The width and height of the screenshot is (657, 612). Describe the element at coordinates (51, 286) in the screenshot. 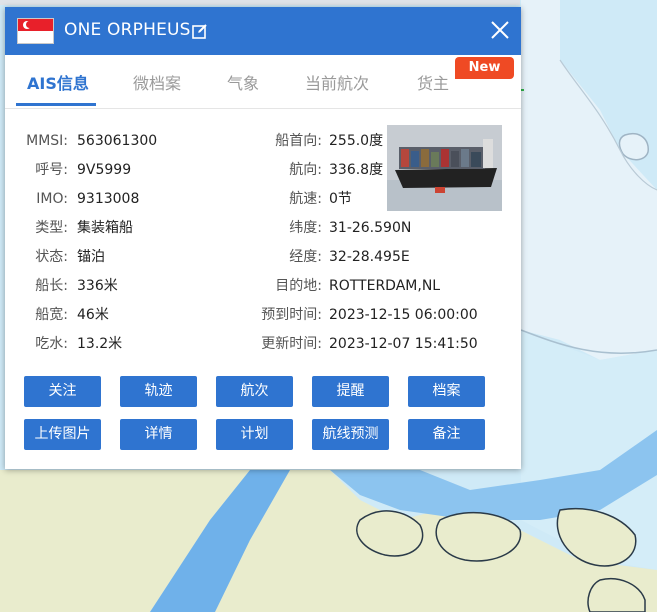

I see `field-label: 船长:` at that location.